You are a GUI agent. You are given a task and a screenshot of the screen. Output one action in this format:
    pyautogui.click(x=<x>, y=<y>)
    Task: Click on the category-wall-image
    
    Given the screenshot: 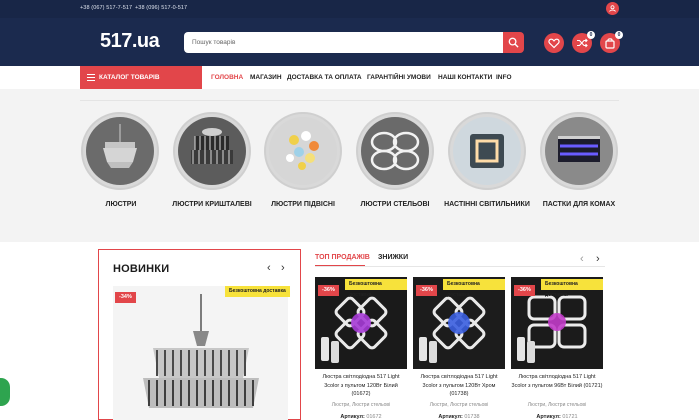 What is the action you would take?
    pyautogui.click(x=487, y=151)
    